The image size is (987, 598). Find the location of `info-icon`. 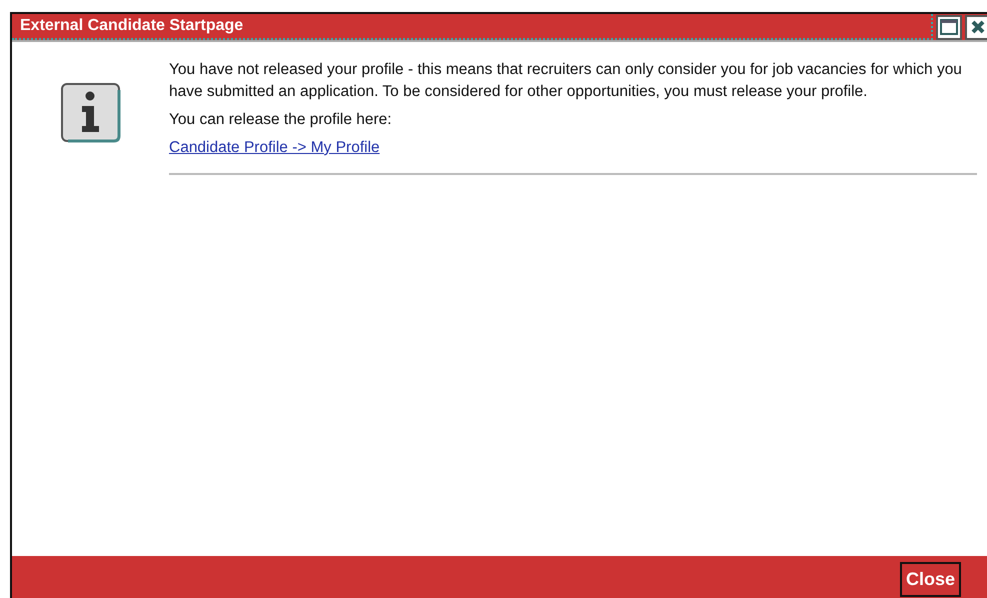

info-icon is located at coordinates (91, 113).